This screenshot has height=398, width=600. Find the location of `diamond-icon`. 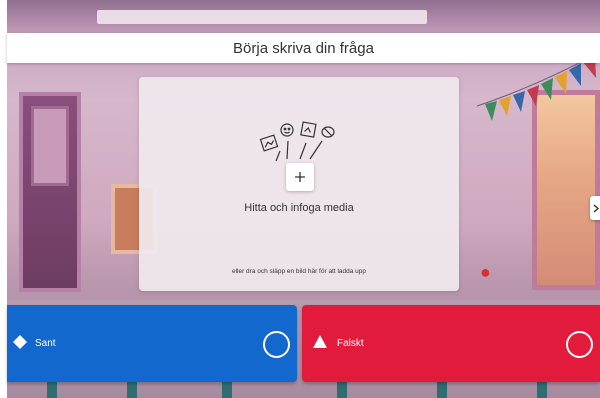

diamond-icon is located at coordinates (20, 342).